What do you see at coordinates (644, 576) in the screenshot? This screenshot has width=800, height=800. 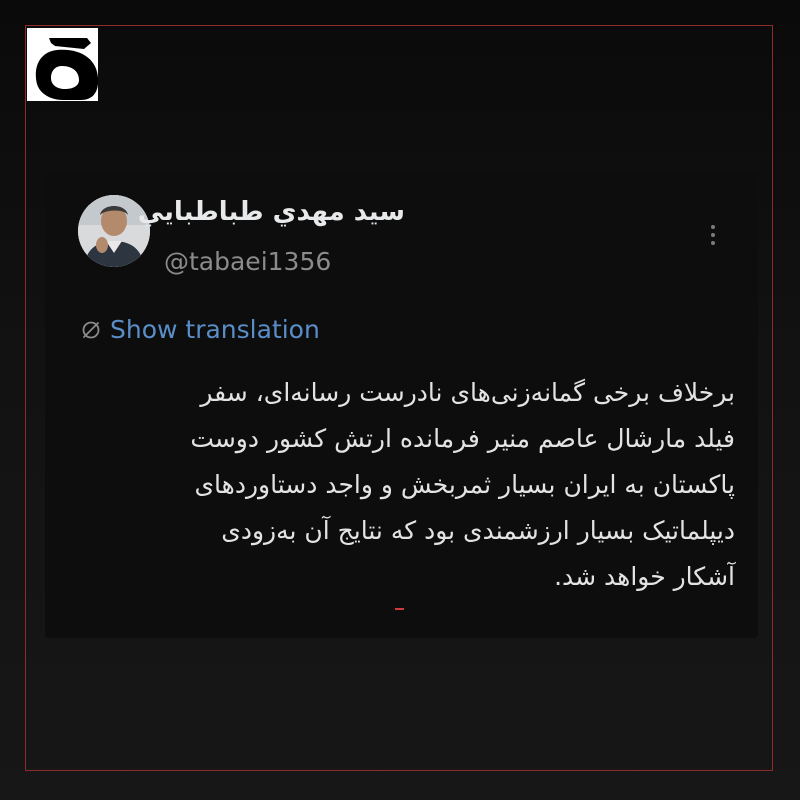 I see `tweet-text-line: آشکار خواهد شد.` at bounding box center [644, 576].